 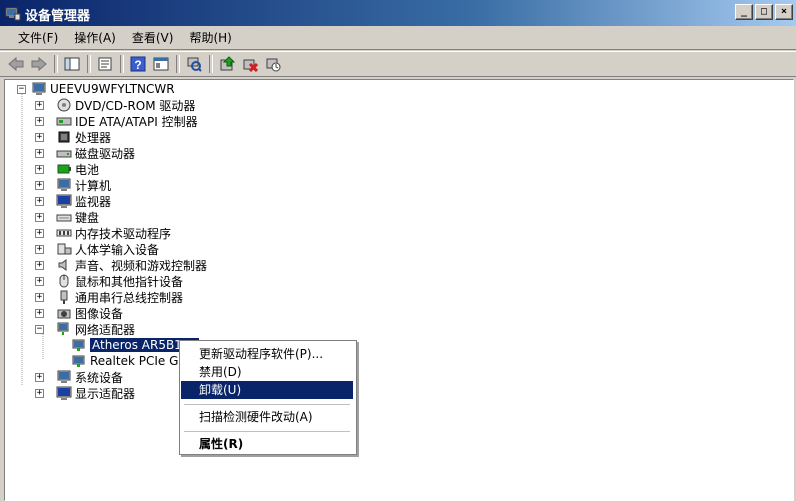 I want to click on tree-root-label: UEEVU9WFYLTNCWR, so click(x=112, y=89).